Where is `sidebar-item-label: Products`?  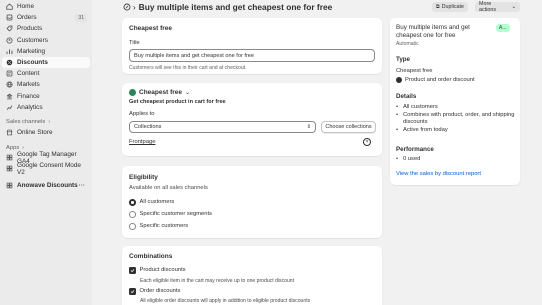
sidebar-item-label: Products is located at coordinates (30, 29).